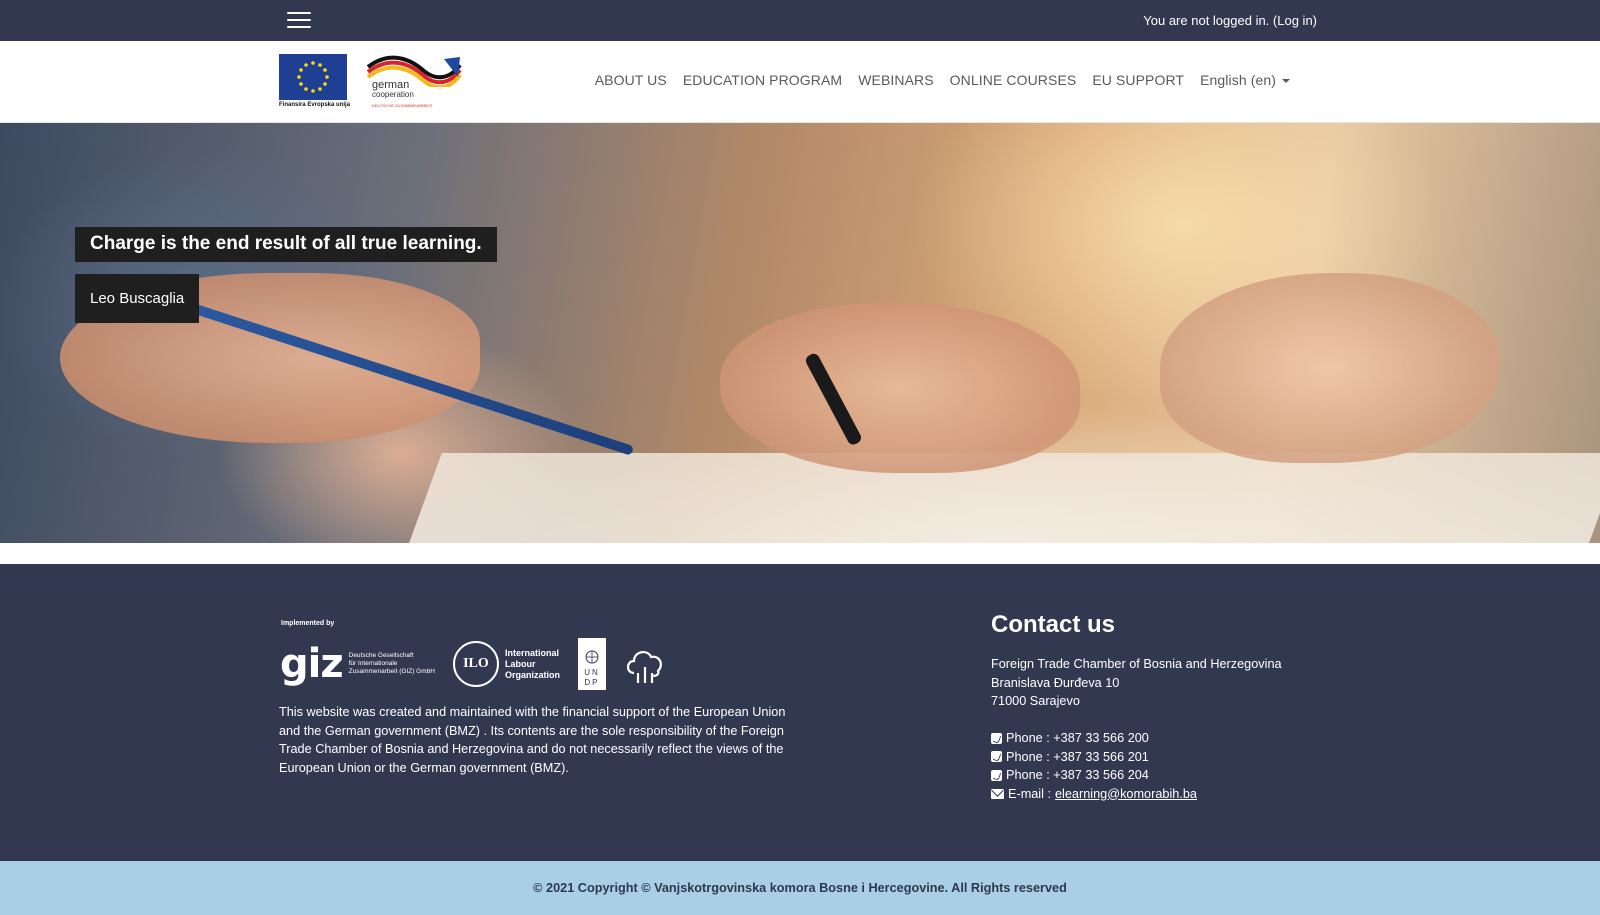  I want to click on contact-email-link: elearning@komorabih.ba, so click(1126, 794).